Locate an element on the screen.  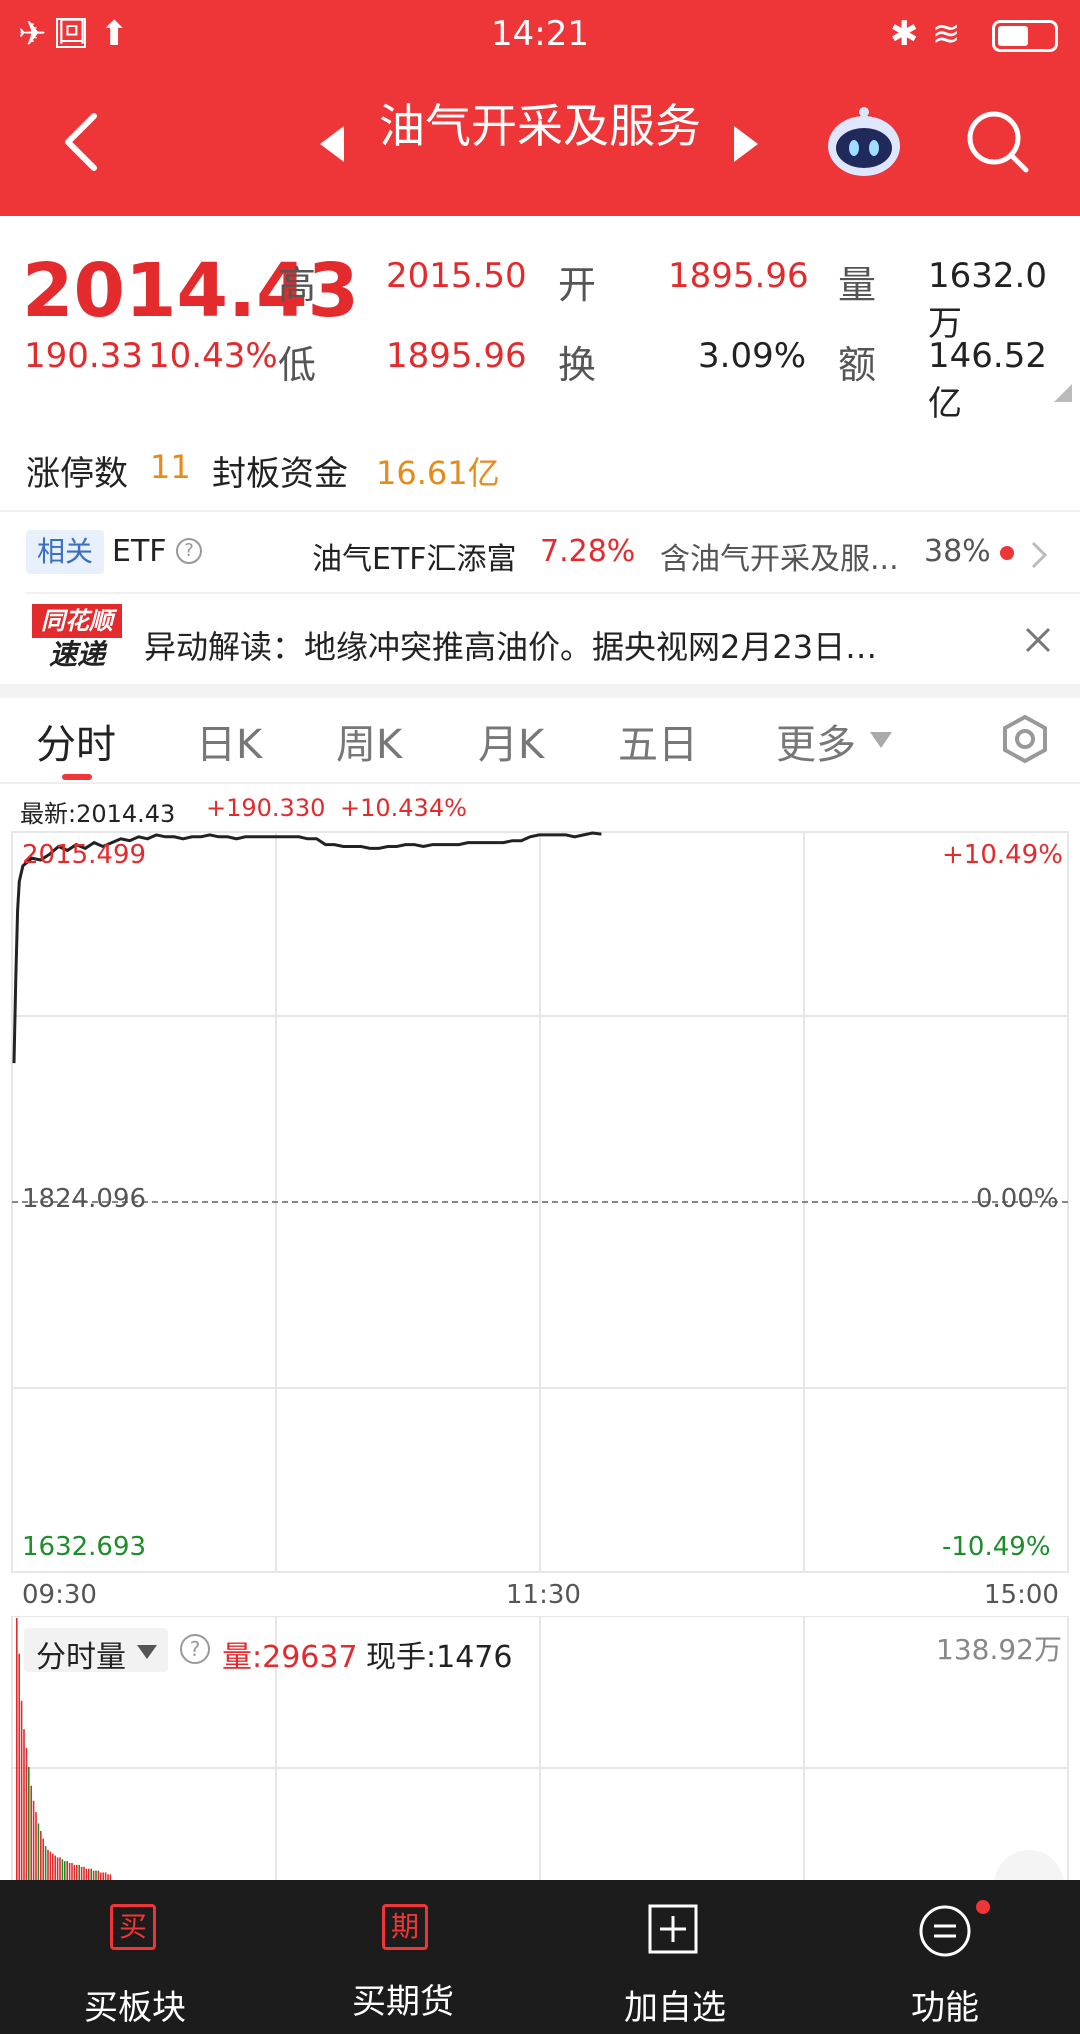
limit-up-count-label: 涨停数 is located at coordinates (77, 474).